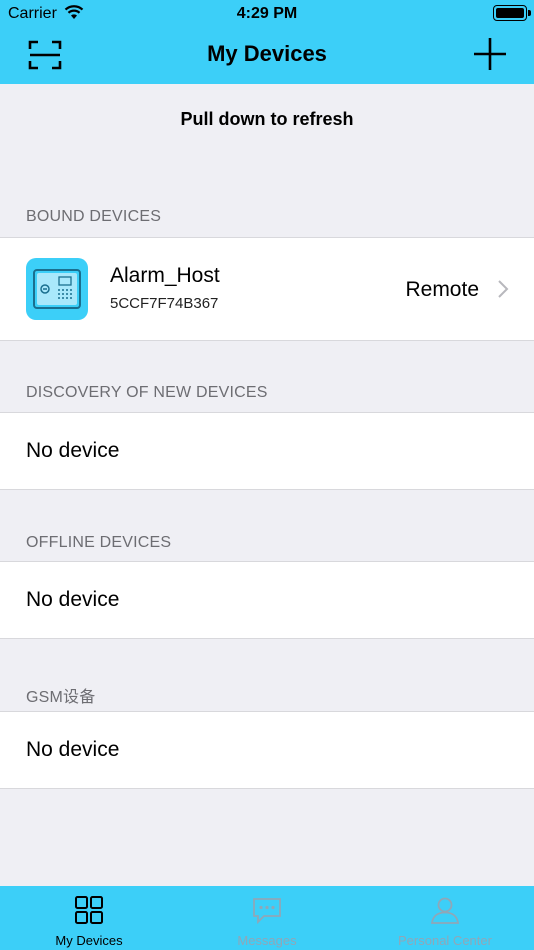  I want to click on tab-personal-center: Personal Center, so click(445, 918).